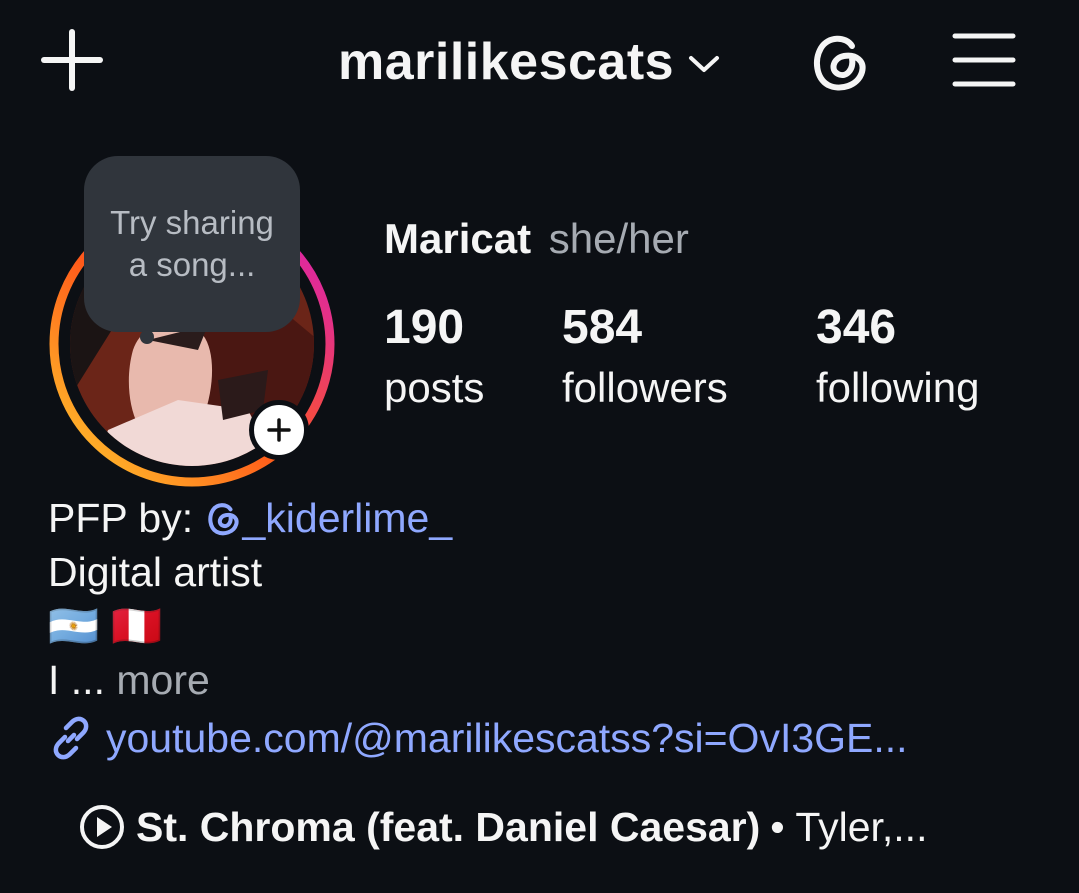  What do you see at coordinates (856, 327) in the screenshot?
I see `following-count: 346` at bounding box center [856, 327].